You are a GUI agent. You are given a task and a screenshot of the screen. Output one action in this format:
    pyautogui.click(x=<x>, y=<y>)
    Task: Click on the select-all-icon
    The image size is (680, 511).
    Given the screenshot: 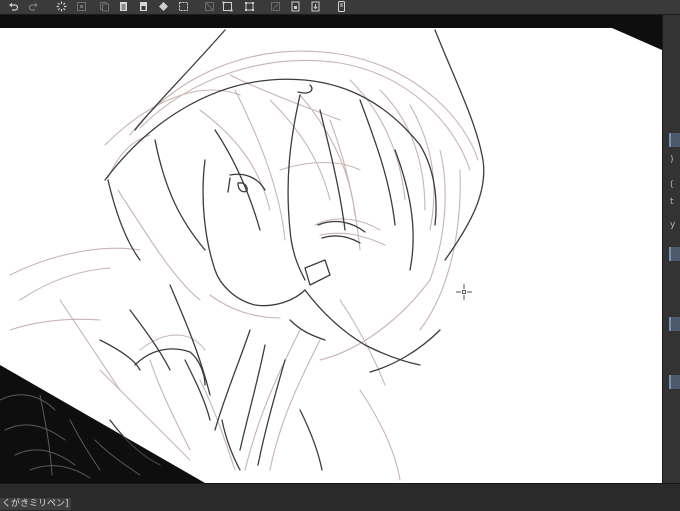 What is the action you would take?
    pyautogui.click(x=209, y=6)
    